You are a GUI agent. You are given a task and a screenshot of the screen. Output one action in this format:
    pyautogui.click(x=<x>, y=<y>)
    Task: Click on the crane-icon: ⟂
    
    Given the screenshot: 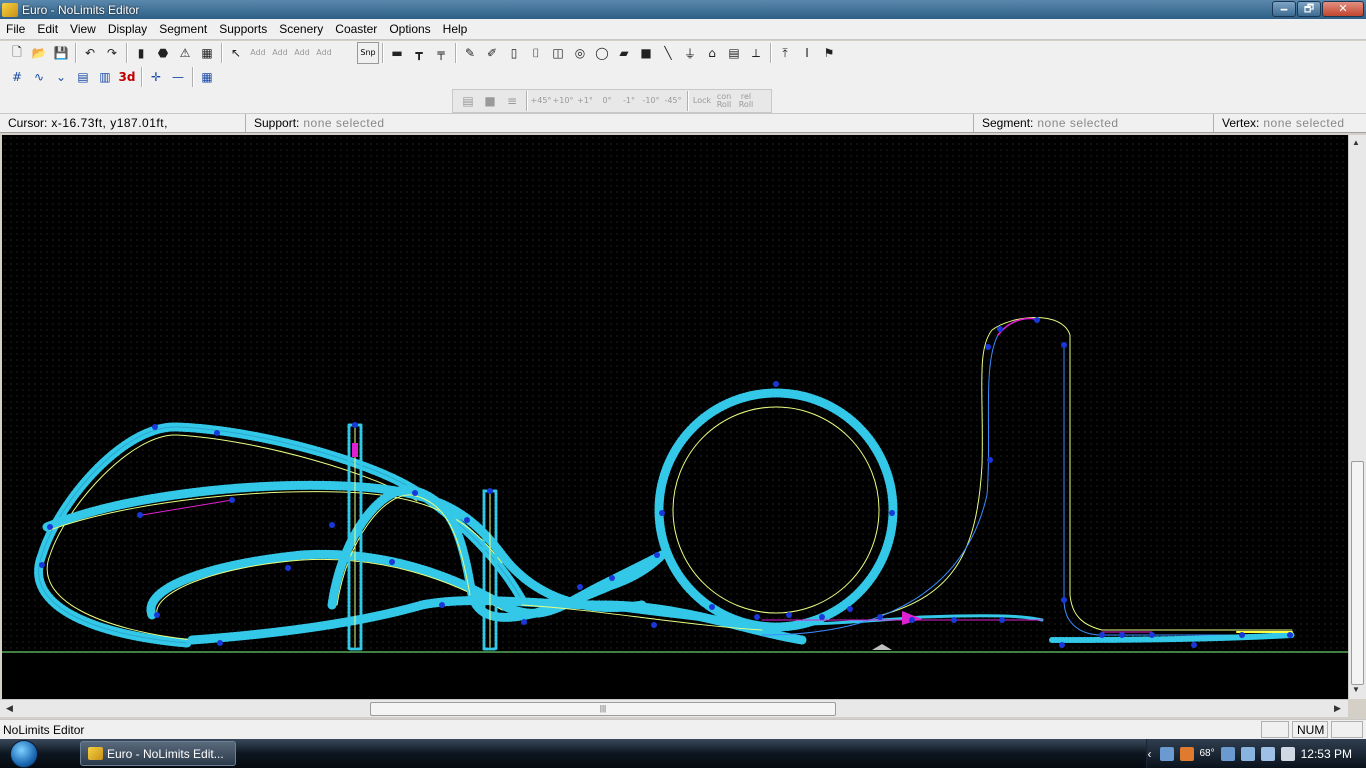 What is the action you would take?
    pyautogui.click(x=756, y=53)
    